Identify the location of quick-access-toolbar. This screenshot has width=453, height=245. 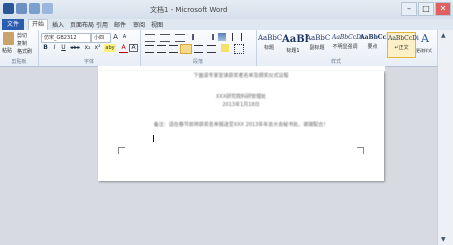
(28, 8).